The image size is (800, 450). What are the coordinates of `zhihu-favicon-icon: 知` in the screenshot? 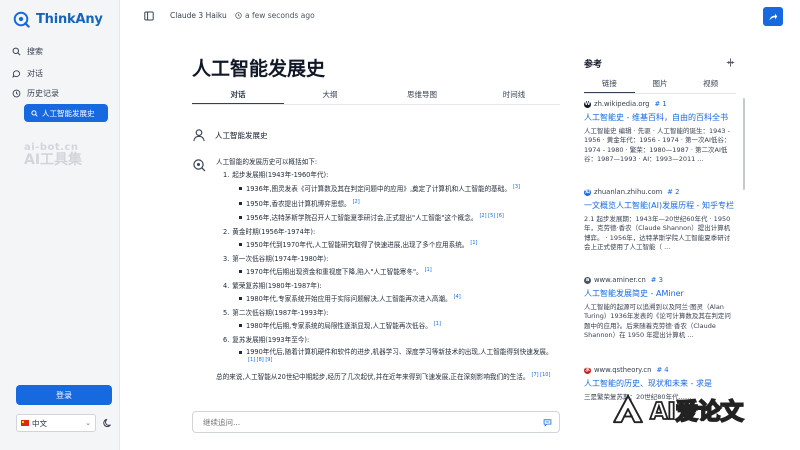 It's located at (587, 192).